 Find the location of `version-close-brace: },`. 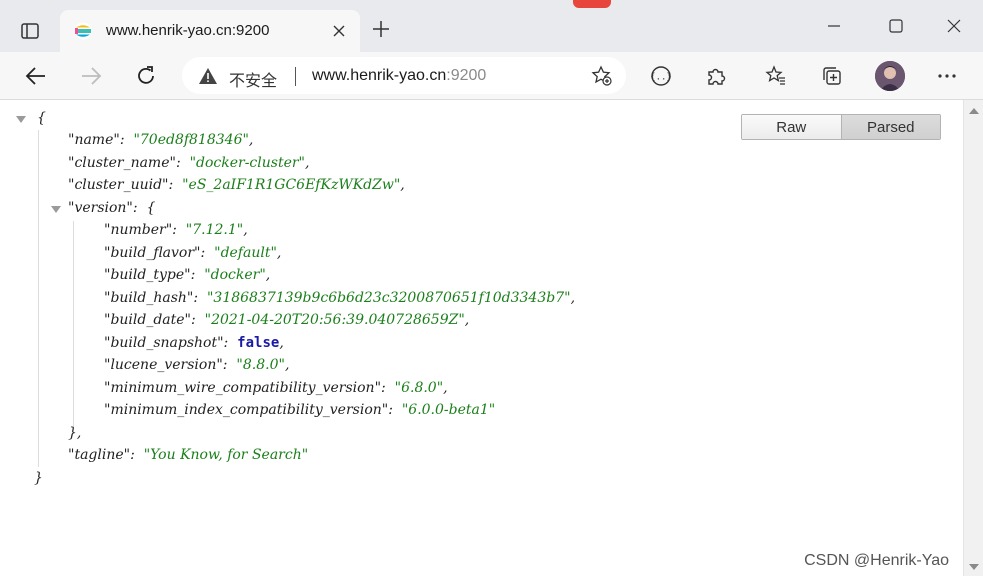

version-close-brace: }, is located at coordinates (75, 433).